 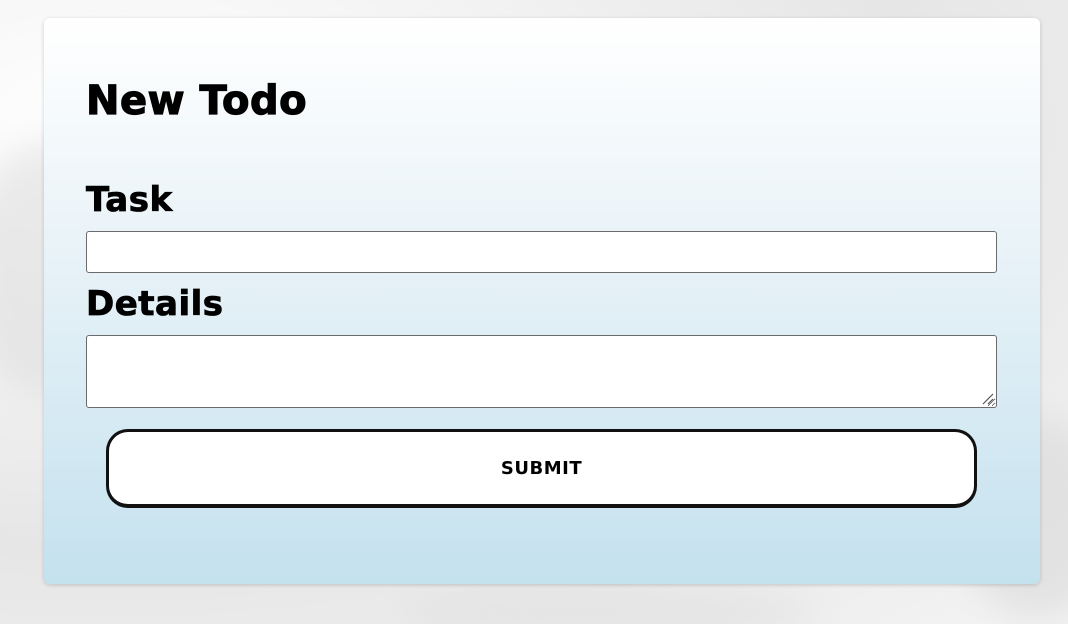 I want to click on task-input, so click(x=541, y=252).